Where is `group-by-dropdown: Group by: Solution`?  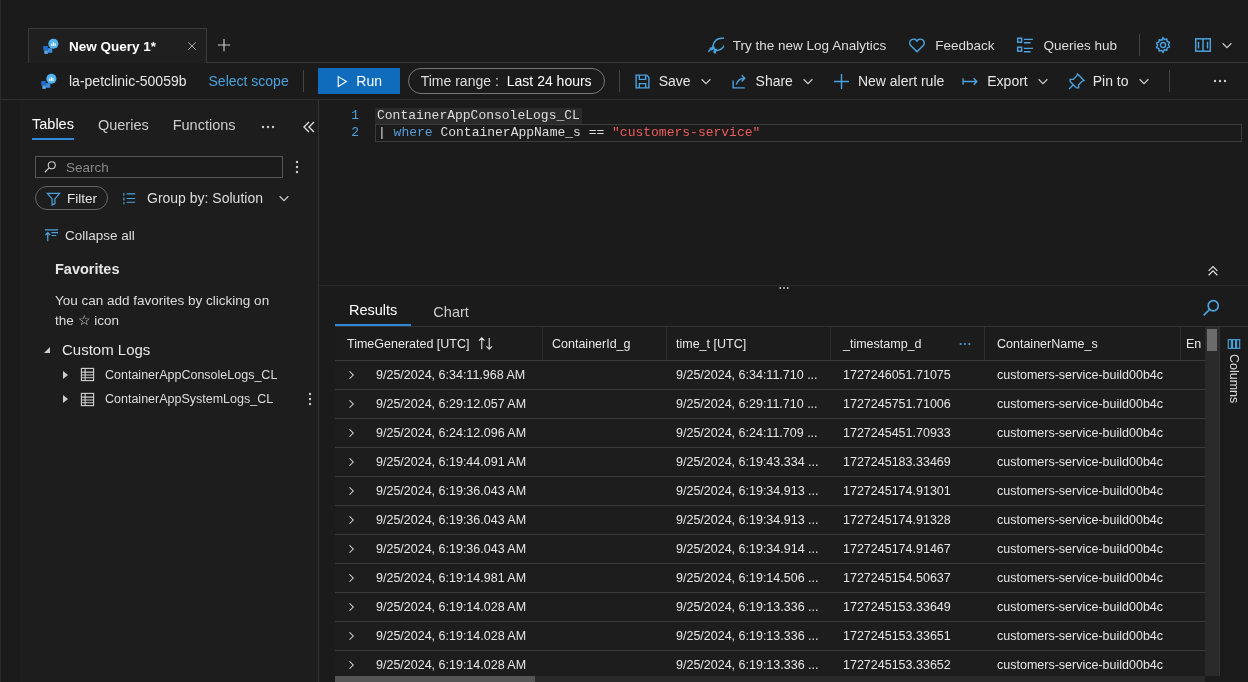 group-by-dropdown: Group by: Solution is located at coordinates (206, 198).